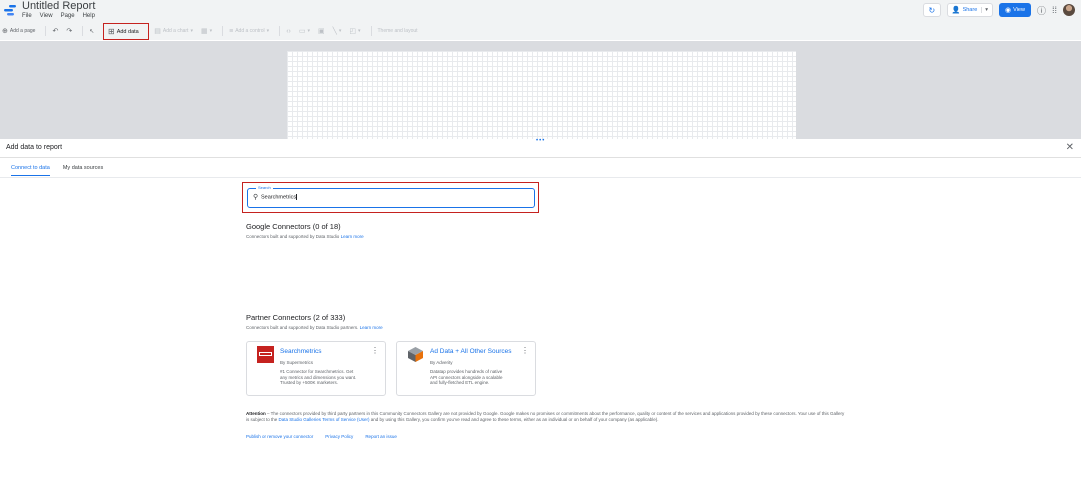 This screenshot has width=1081, height=501. Describe the element at coordinates (46, 16) in the screenshot. I see `menu-view: View` at that location.